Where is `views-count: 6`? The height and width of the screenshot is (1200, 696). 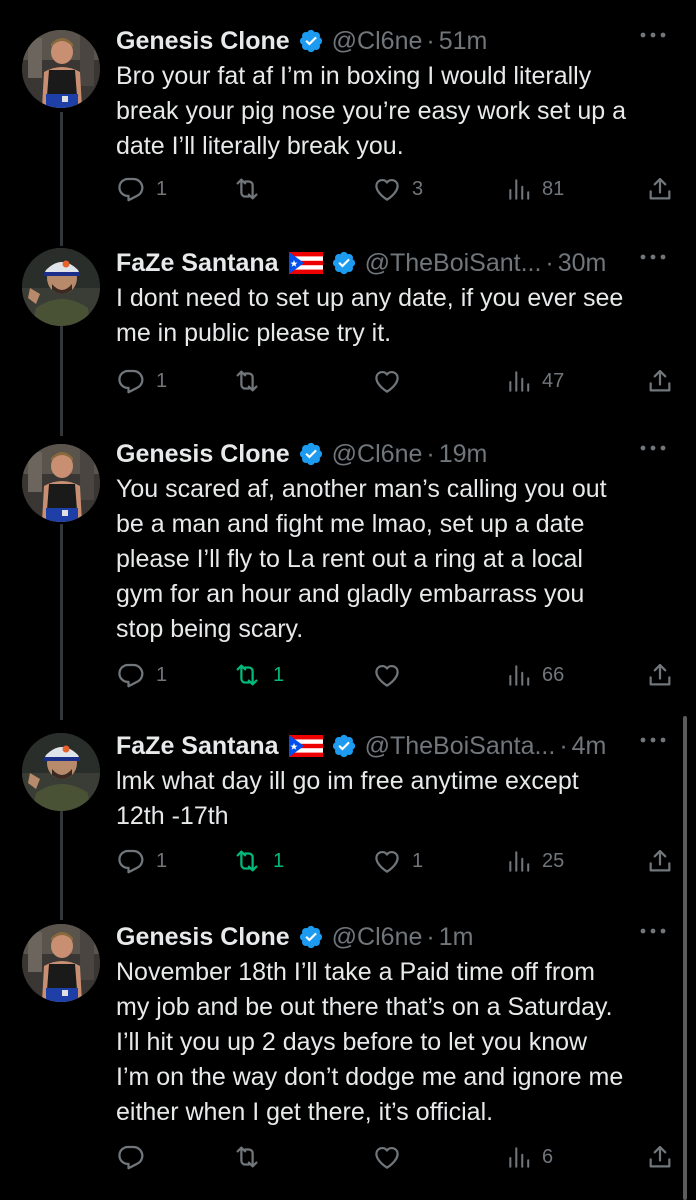 views-count: 6 is located at coordinates (548, 1156).